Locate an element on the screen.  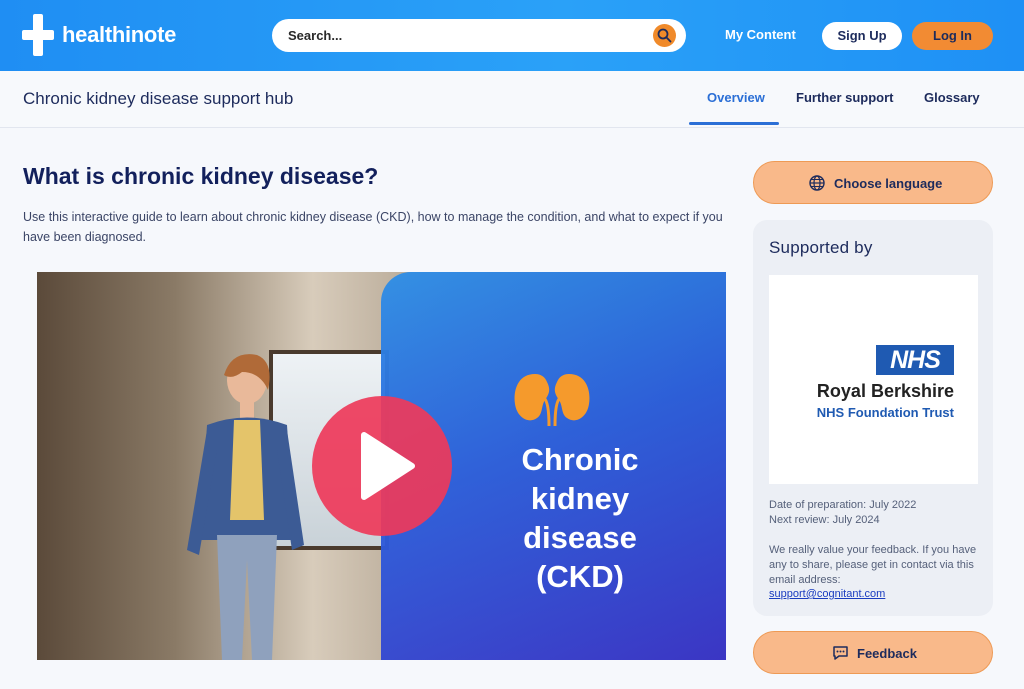
active-tab-indicator is located at coordinates (734, 123).